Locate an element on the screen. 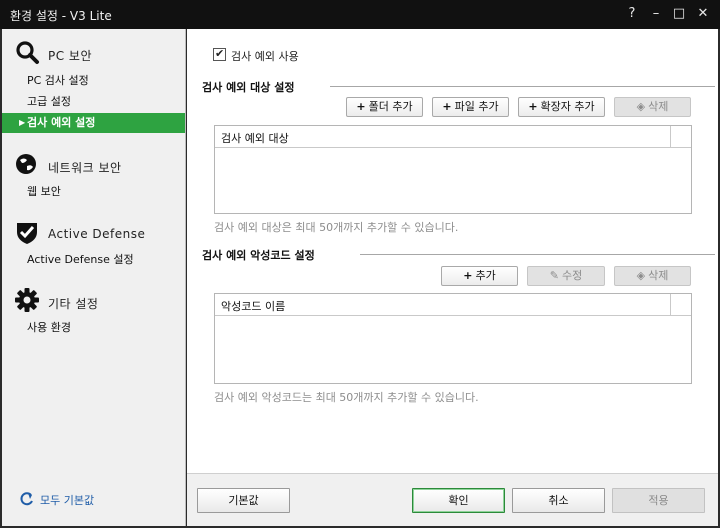 The height and width of the screenshot is (528, 720). sidebar-item-label: 검사 예외 설정 is located at coordinates (61, 122).